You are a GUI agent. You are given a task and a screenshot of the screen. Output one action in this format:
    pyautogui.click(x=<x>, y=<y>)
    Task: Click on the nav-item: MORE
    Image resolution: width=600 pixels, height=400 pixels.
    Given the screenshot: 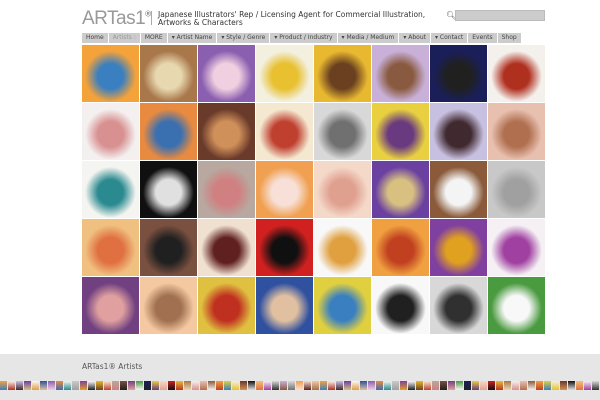 What is the action you would take?
    pyautogui.click(x=153, y=38)
    